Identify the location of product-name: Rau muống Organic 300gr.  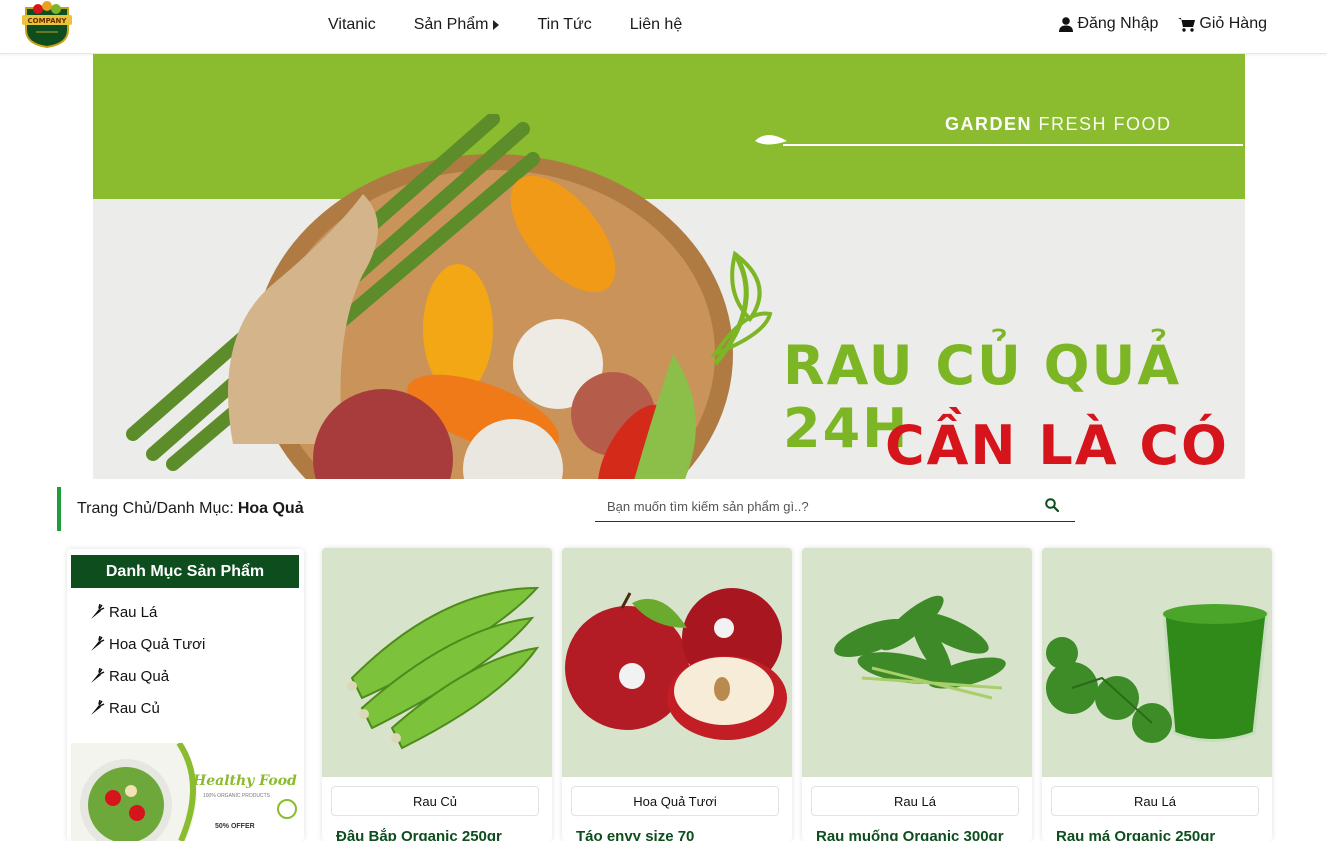
(921, 834).